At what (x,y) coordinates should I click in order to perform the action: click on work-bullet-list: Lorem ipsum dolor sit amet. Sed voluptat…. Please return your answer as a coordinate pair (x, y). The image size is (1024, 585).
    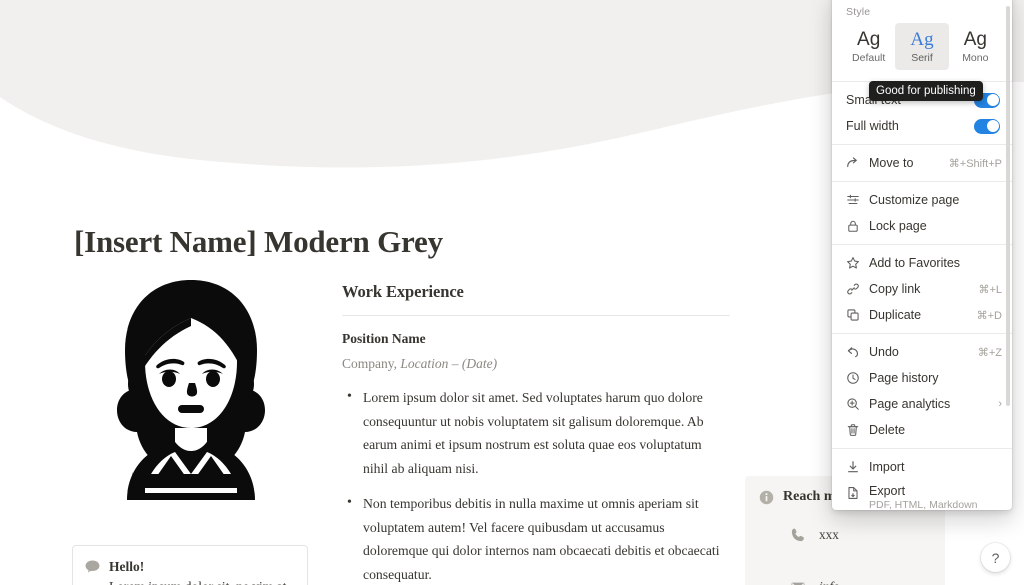
    Looking at the image, I should click on (536, 485).